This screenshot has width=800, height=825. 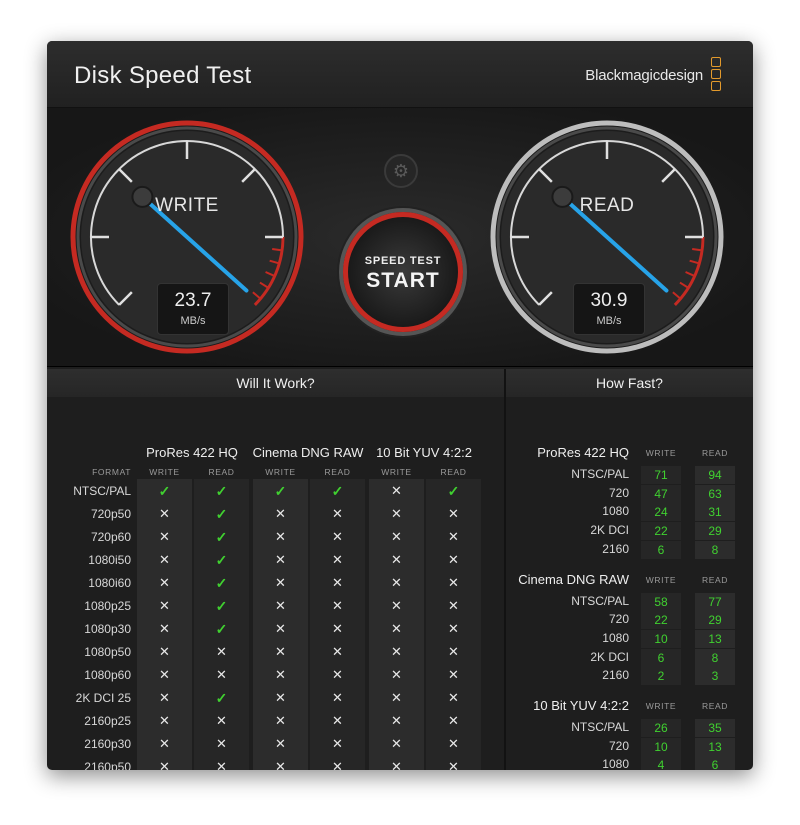 I want to click on format-label: 1080p30, so click(x=107, y=629).